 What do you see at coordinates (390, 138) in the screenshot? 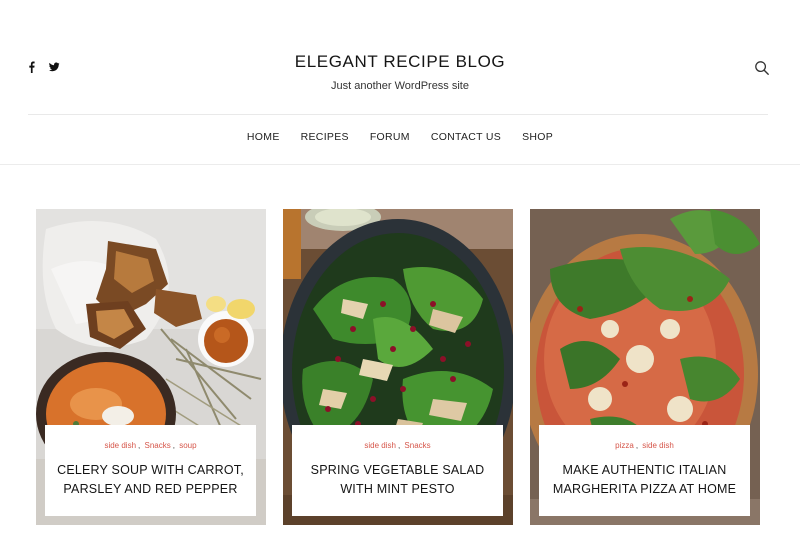
I see `nav-item-forum: FORUM` at bounding box center [390, 138].